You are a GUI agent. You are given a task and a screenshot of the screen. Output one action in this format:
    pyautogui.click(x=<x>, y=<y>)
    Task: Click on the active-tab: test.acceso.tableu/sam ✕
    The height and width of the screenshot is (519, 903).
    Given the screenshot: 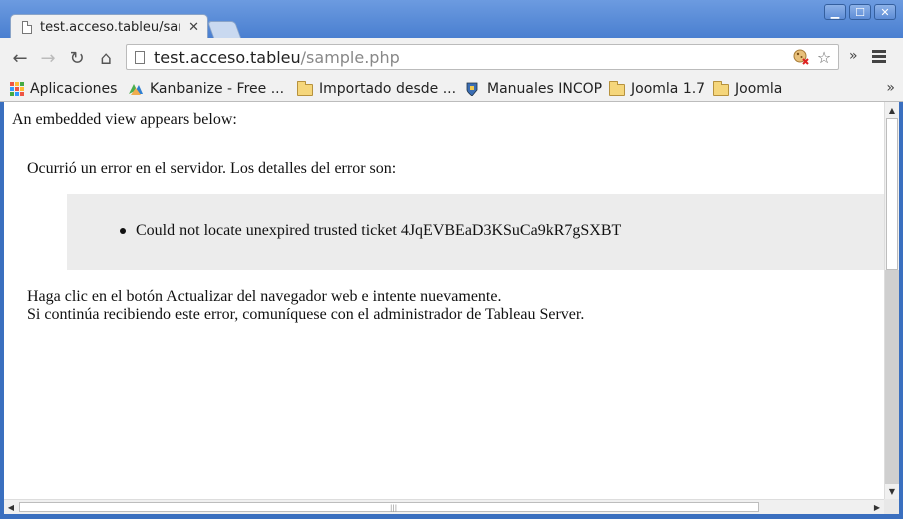 What is the action you would take?
    pyautogui.click(x=109, y=27)
    